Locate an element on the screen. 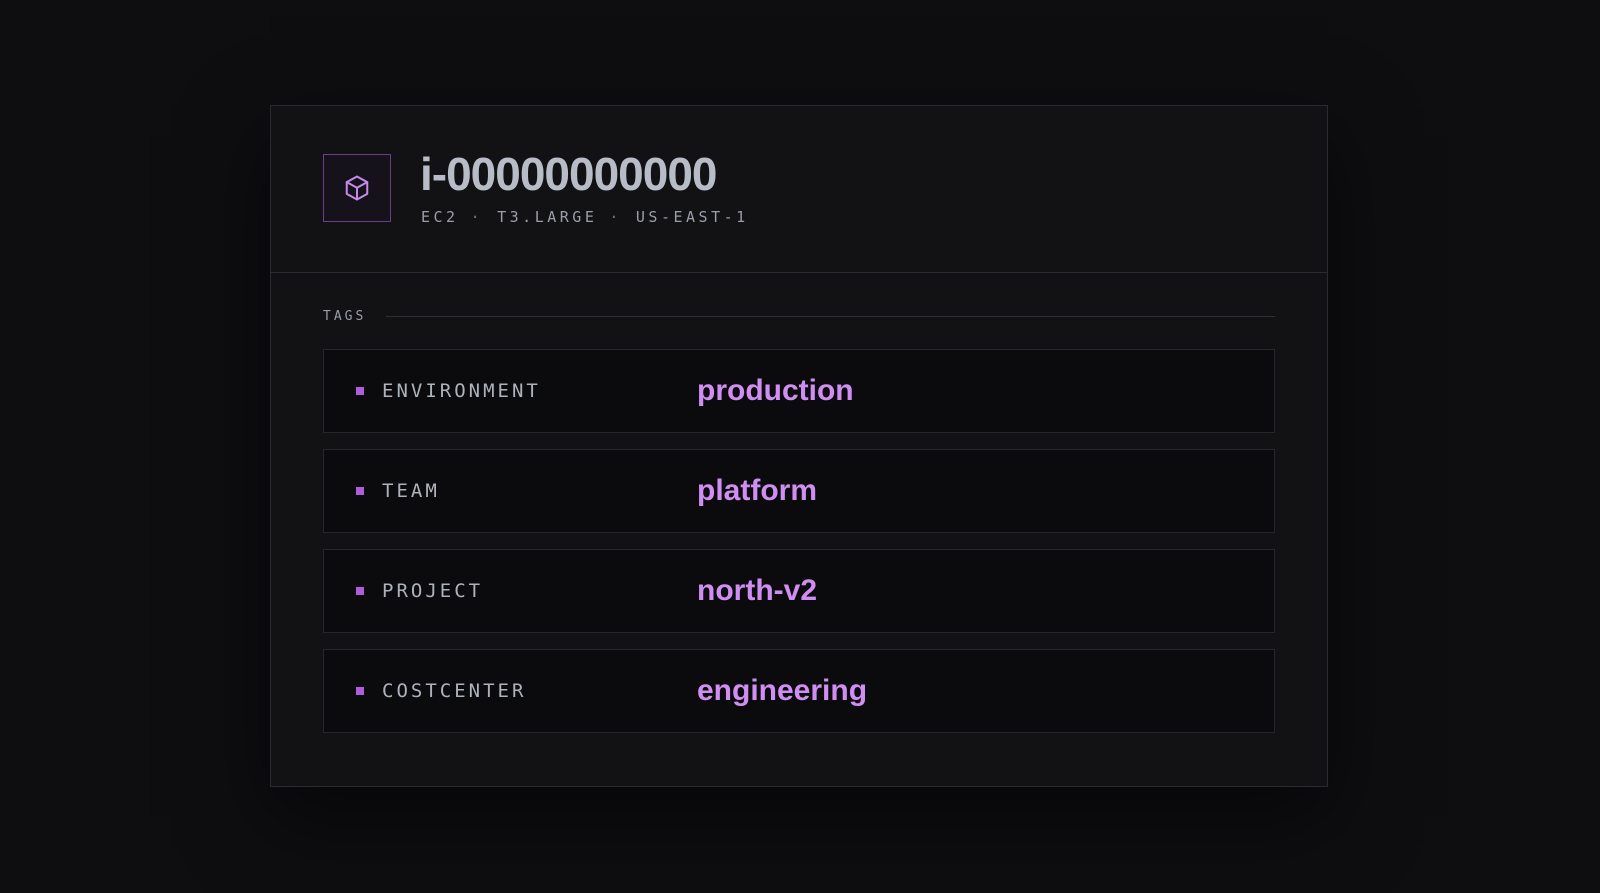 This screenshot has height=893, width=1600. region-label: US-EAST-1 is located at coordinates (692, 217).